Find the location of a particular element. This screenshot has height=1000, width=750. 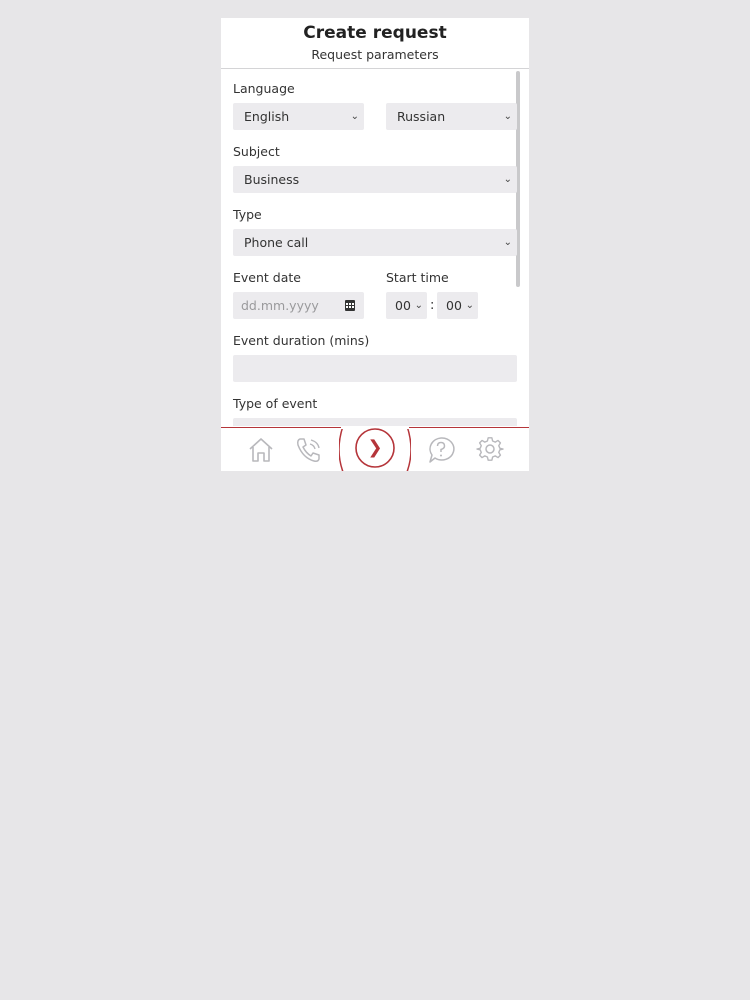

type-of-event-select is located at coordinates (375, 422).